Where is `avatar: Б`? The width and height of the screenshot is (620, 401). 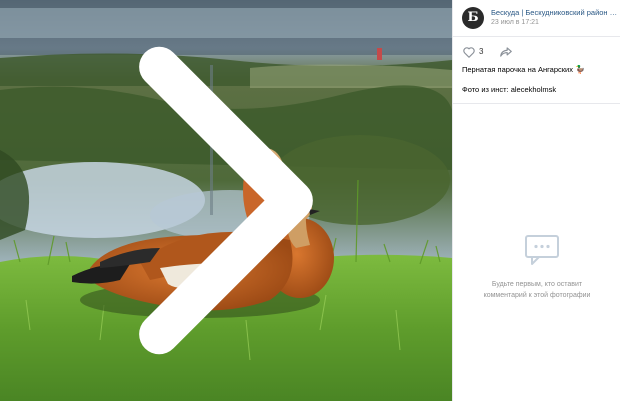
avatar: Б is located at coordinates (473, 18).